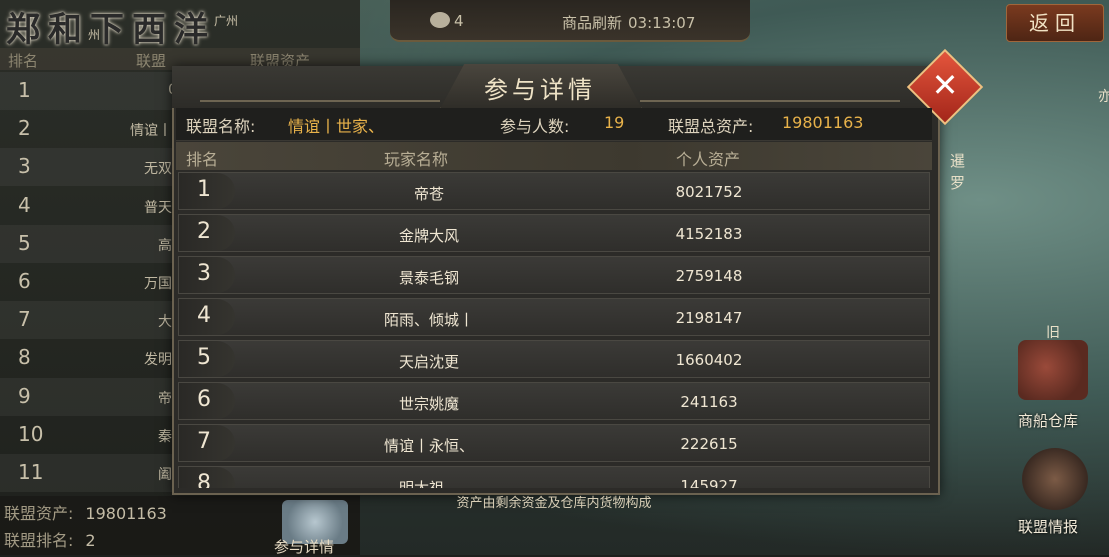  Describe the element at coordinates (204, 399) in the screenshot. I see `member-rank: 6` at that location.